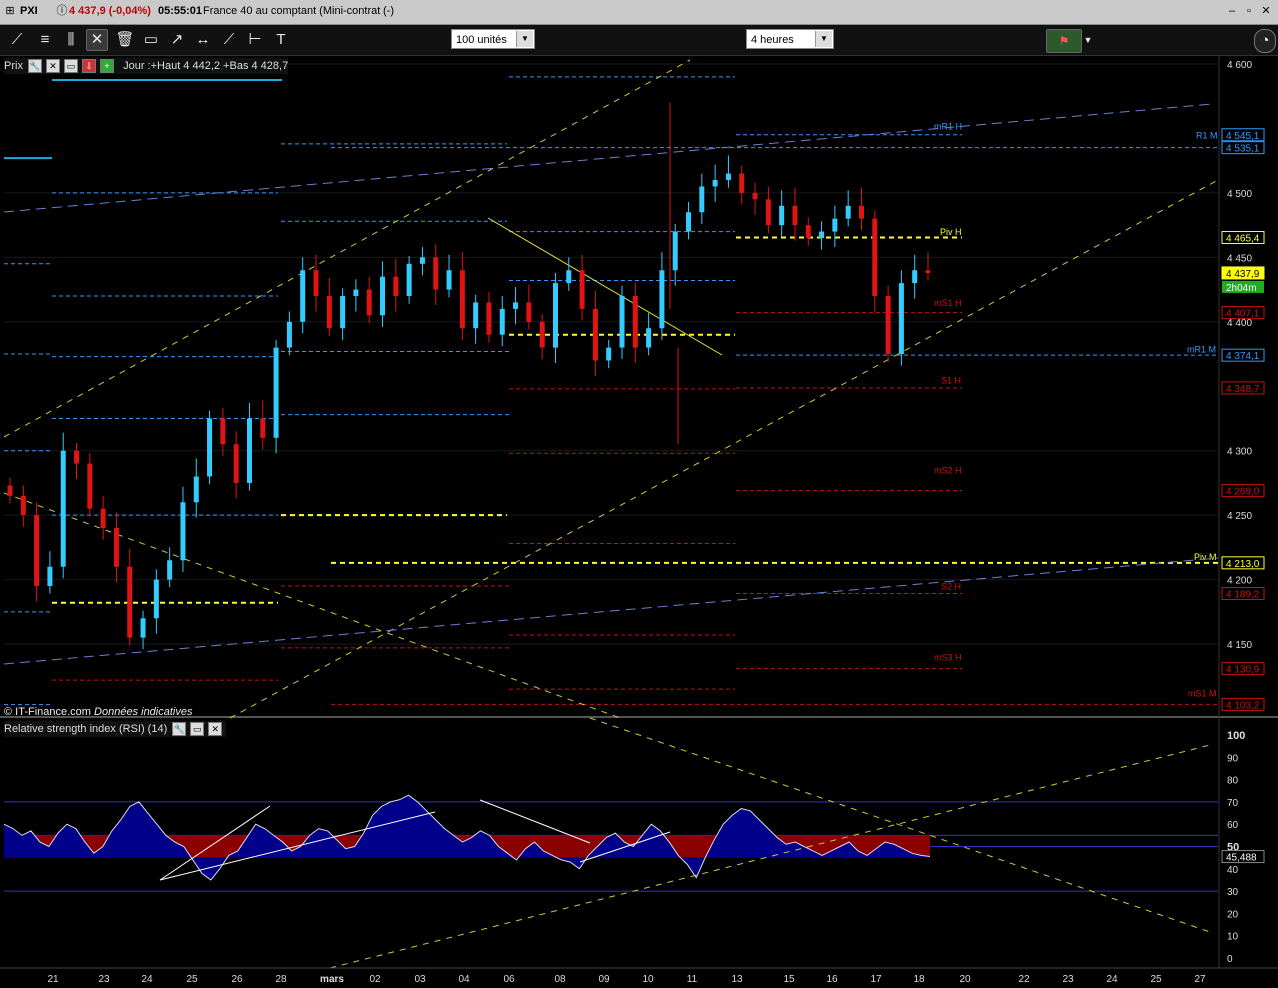  Describe the element at coordinates (1232, 11) in the screenshot. I see `minimize-icon: –` at that location.